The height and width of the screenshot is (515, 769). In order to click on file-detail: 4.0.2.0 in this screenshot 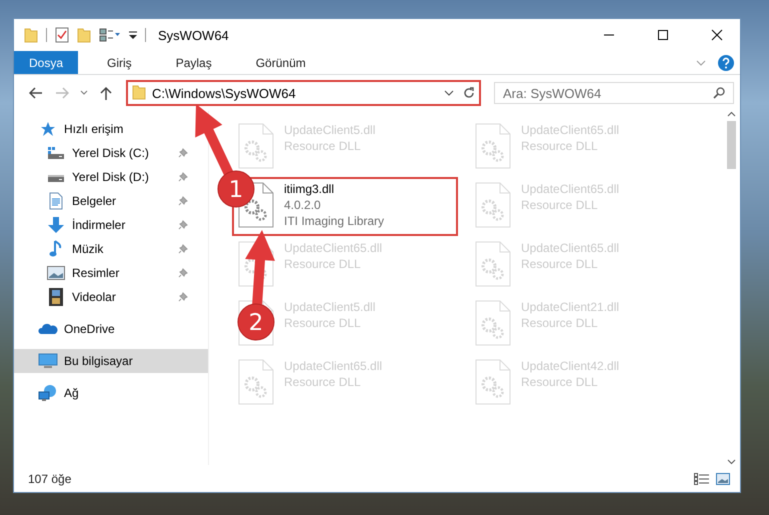, I will do `click(303, 205)`.